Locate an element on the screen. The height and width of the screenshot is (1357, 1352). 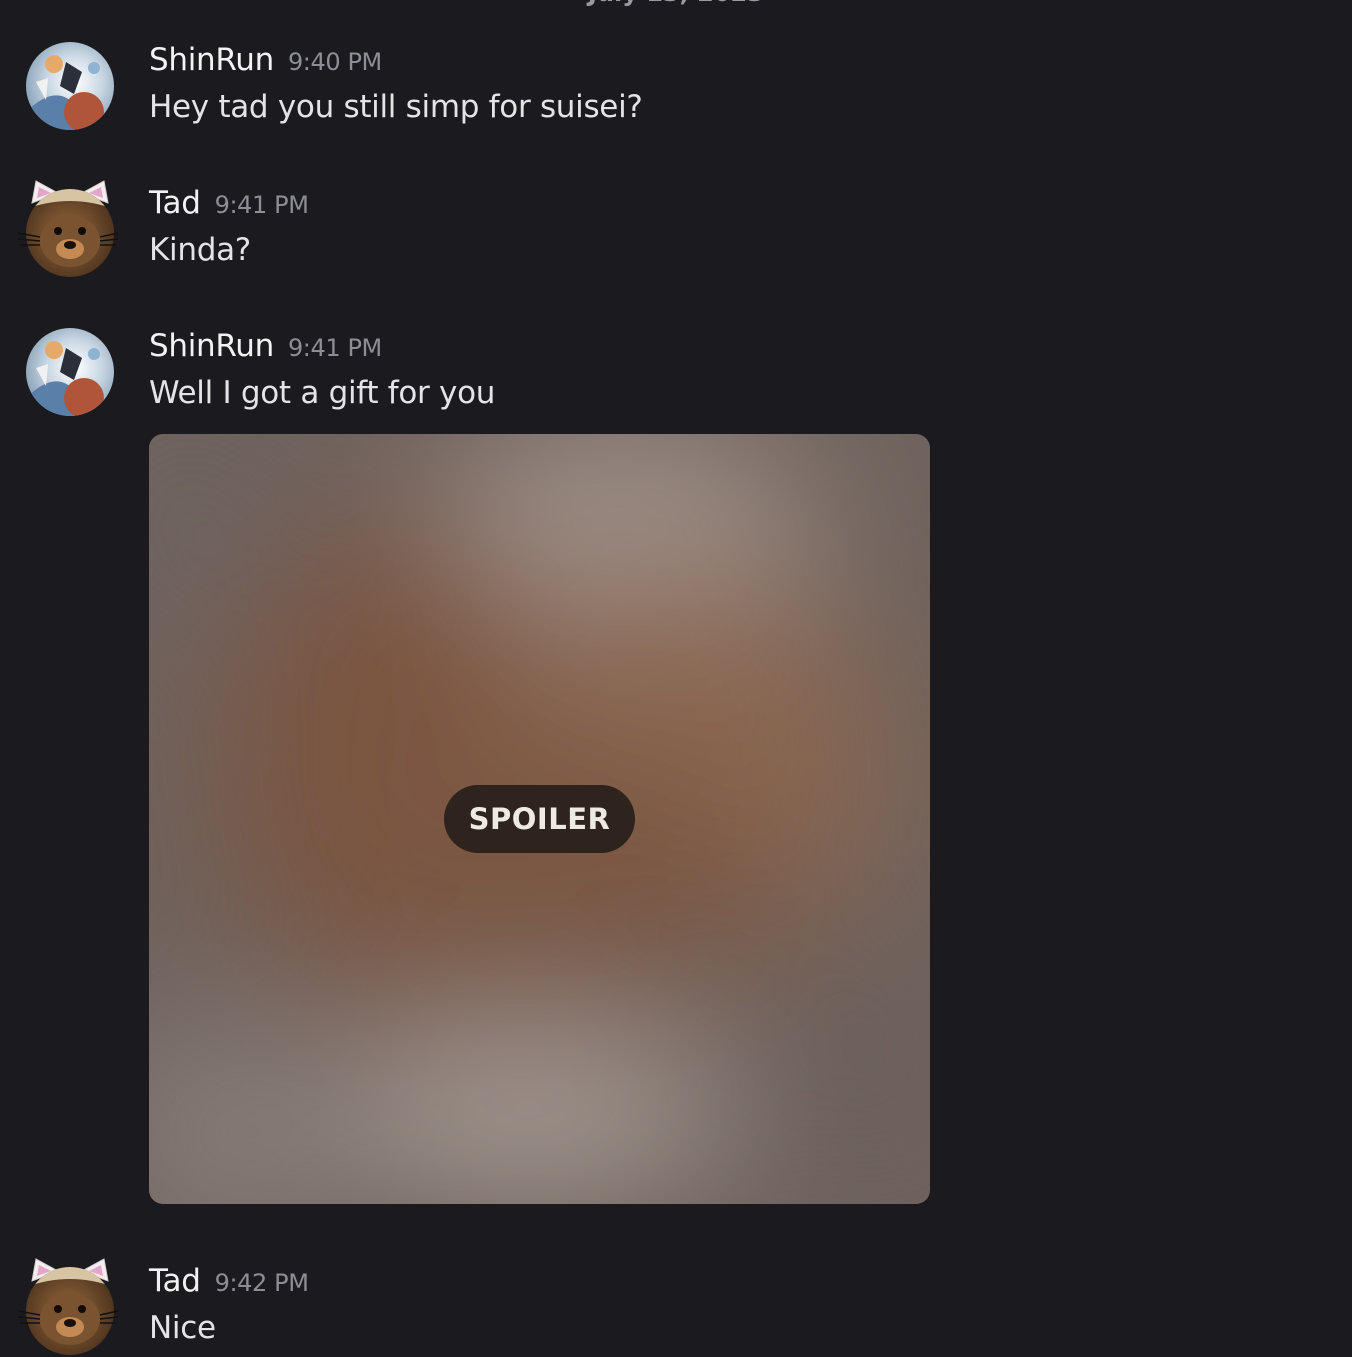
timestamp: 9:42 PM is located at coordinates (261, 1283).